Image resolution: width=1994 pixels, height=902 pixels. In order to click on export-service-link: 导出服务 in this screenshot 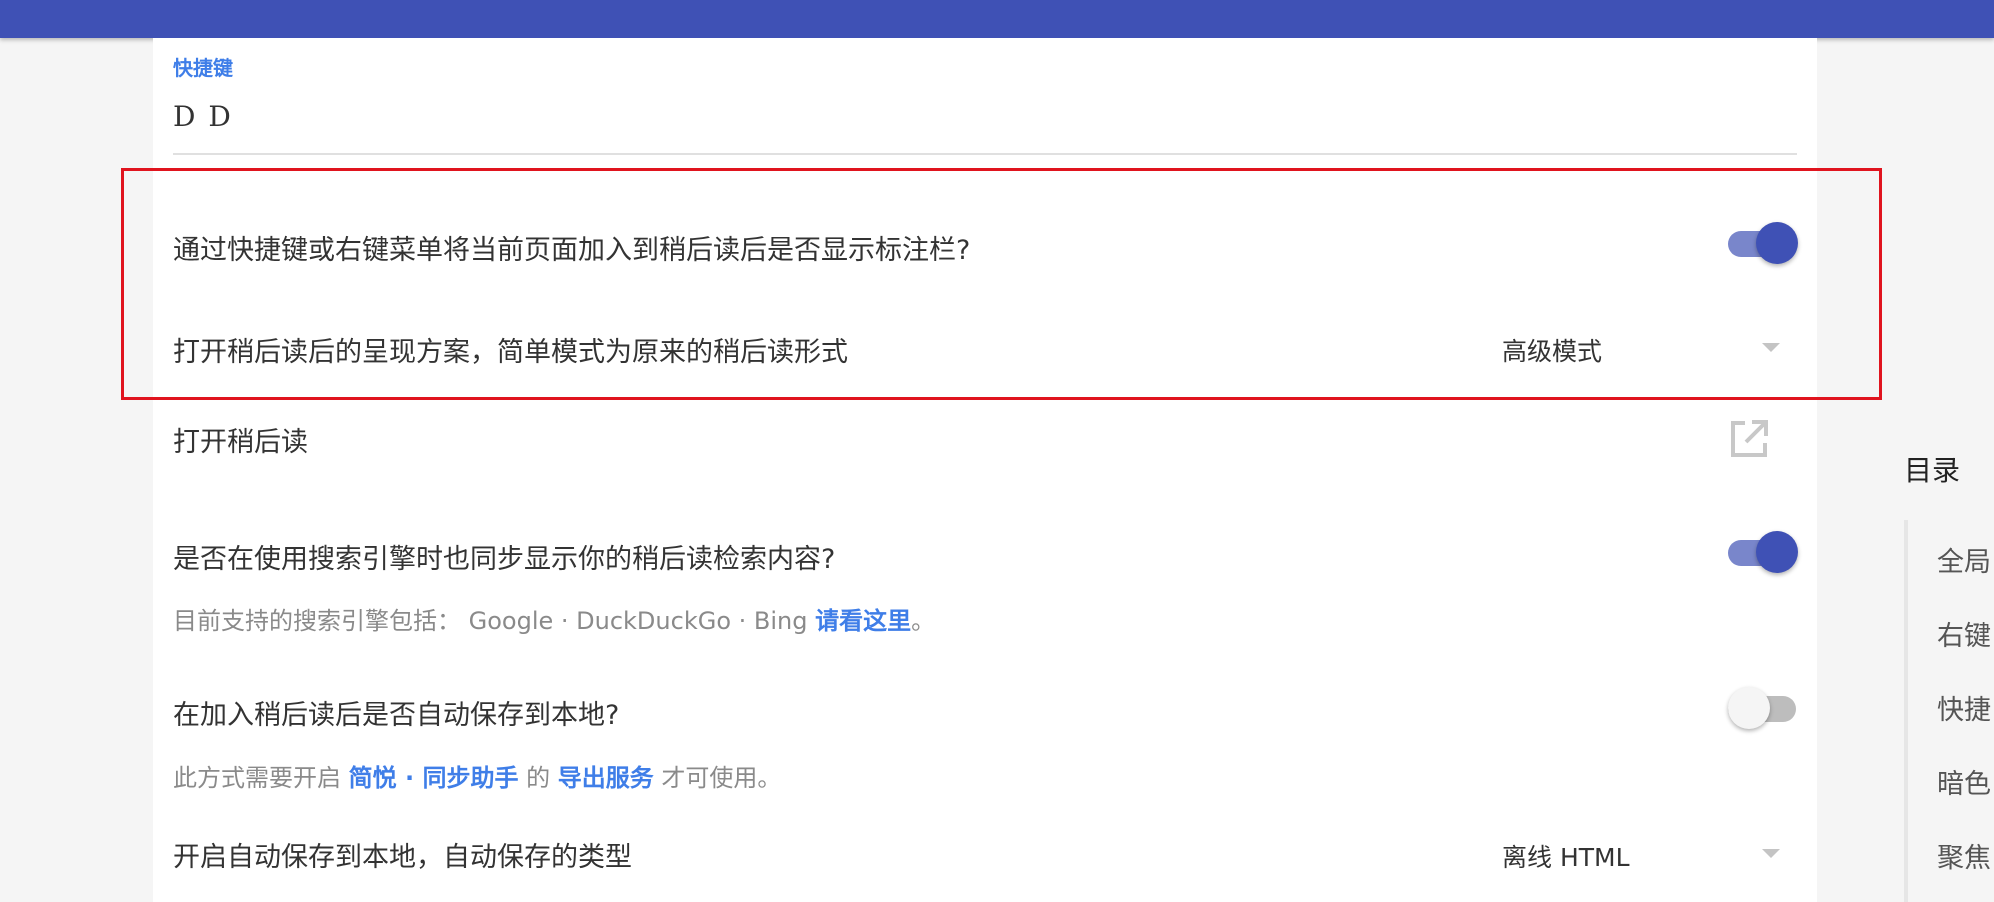, I will do `click(606, 778)`.